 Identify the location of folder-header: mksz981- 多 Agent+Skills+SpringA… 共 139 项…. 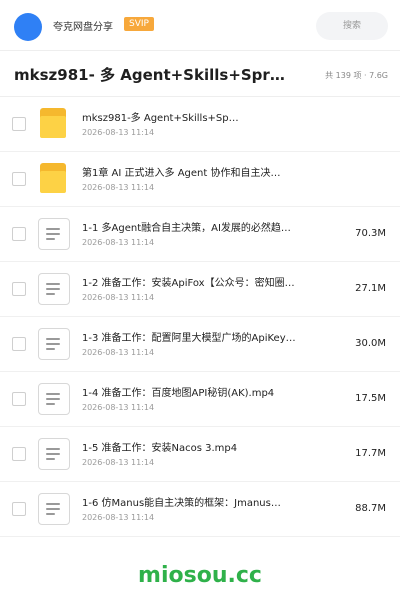
(200, 73).